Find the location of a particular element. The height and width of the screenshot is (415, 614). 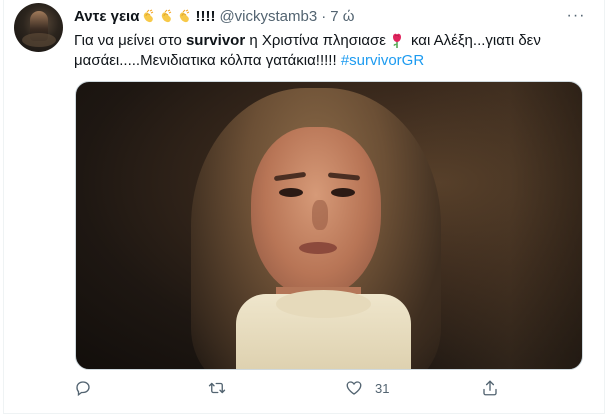

like-count: 31 is located at coordinates (382, 388).